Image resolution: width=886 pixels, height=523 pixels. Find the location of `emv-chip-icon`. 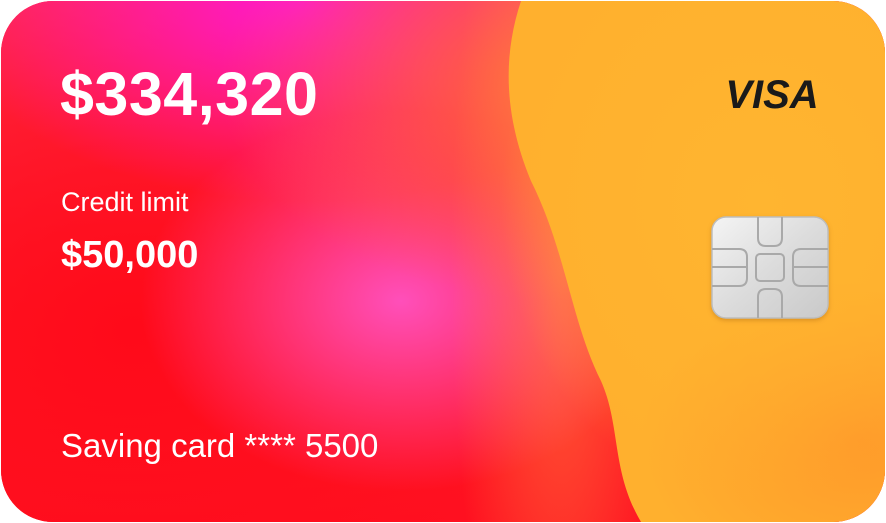

emv-chip-icon is located at coordinates (770, 267).